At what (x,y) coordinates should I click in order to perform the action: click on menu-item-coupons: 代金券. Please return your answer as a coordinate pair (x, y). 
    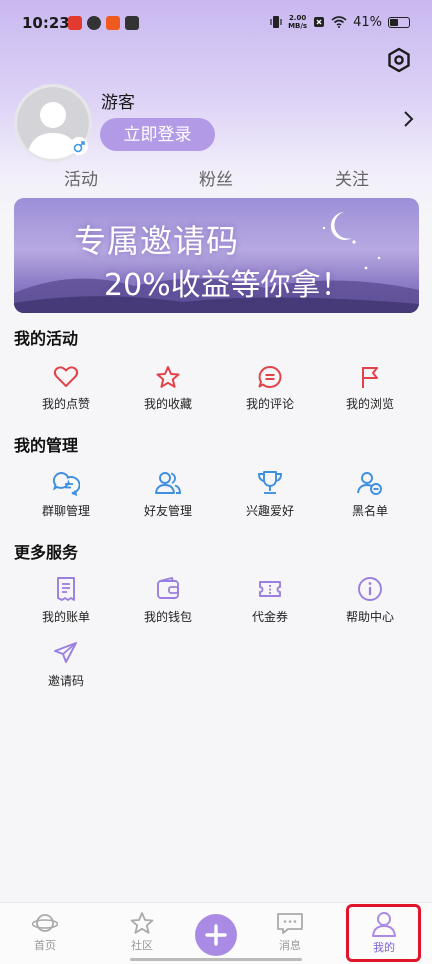
    Looking at the image, I should click on (270, 606).